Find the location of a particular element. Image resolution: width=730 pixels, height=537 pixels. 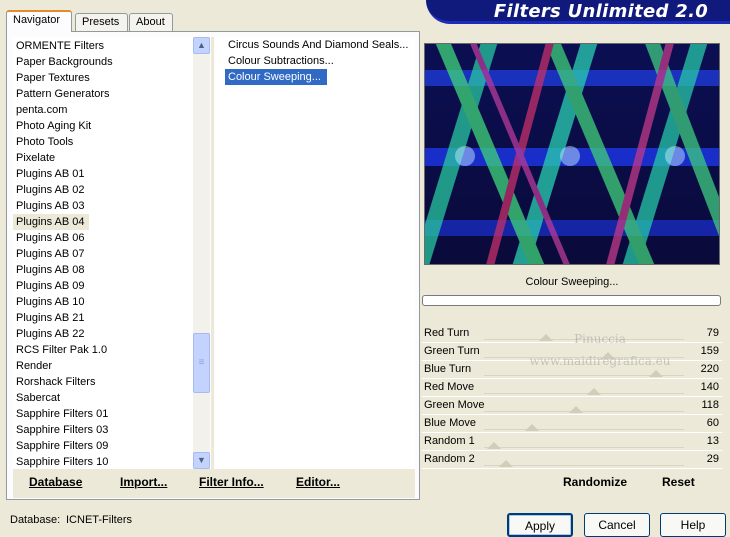

database-info: Database: ICNET-Filters is located at coordinates (71, 520).